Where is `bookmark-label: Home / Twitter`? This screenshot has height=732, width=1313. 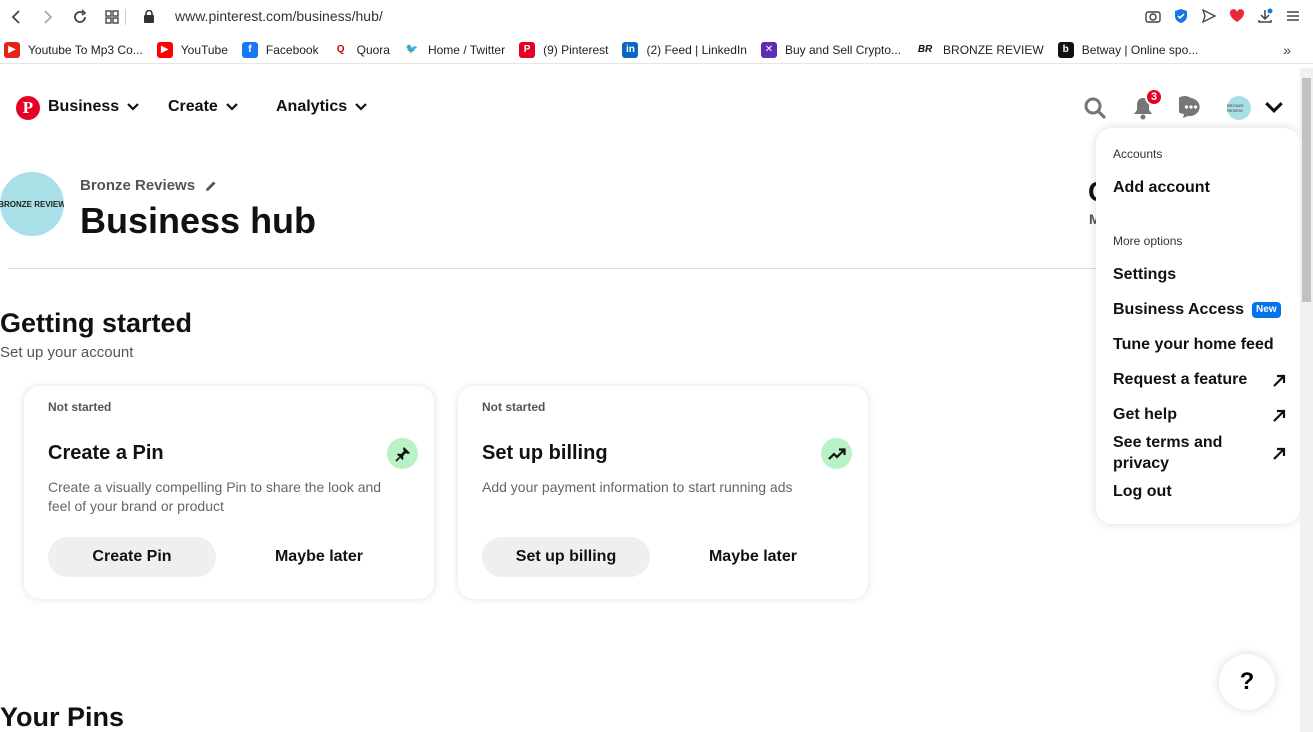 bookmark-label: Home / Twitter is located at coordinates (466, 49).